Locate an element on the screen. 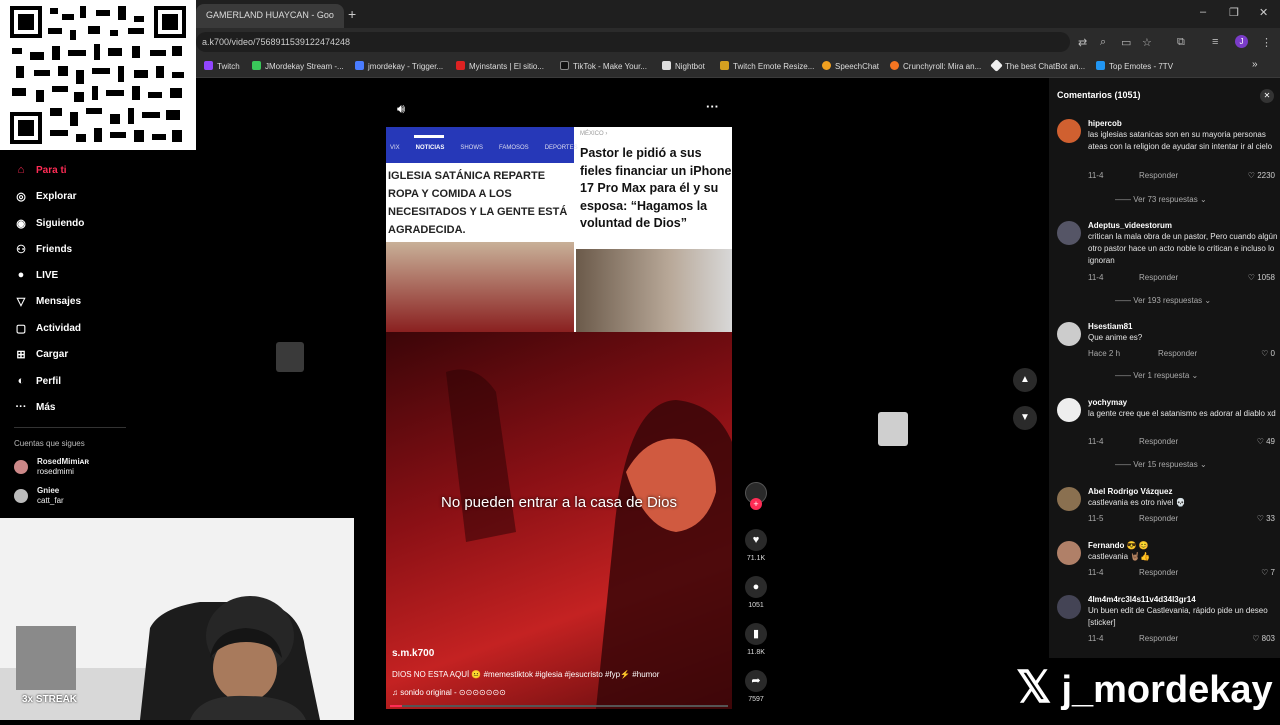 This screenshot has height=725, width=1280. like-count: ♡ 0 is located at coordinates (1268, 353).